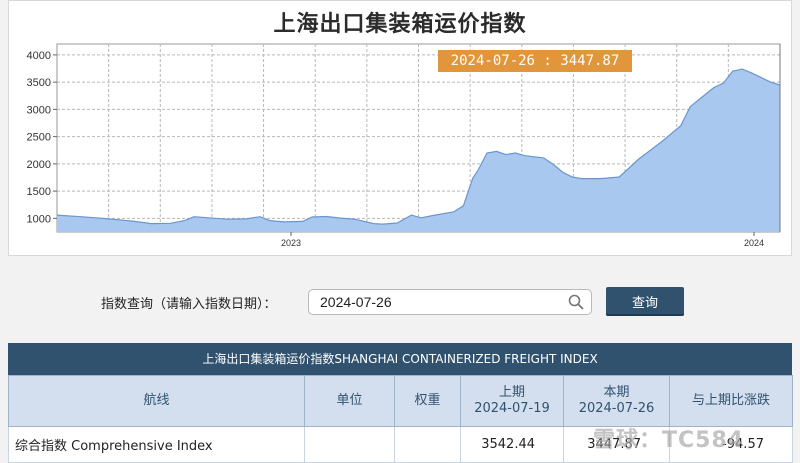 The width and height of the screenshot is (800, 463). I want to click on header-previous: 上期 2024-07-19, so click(512, 401).